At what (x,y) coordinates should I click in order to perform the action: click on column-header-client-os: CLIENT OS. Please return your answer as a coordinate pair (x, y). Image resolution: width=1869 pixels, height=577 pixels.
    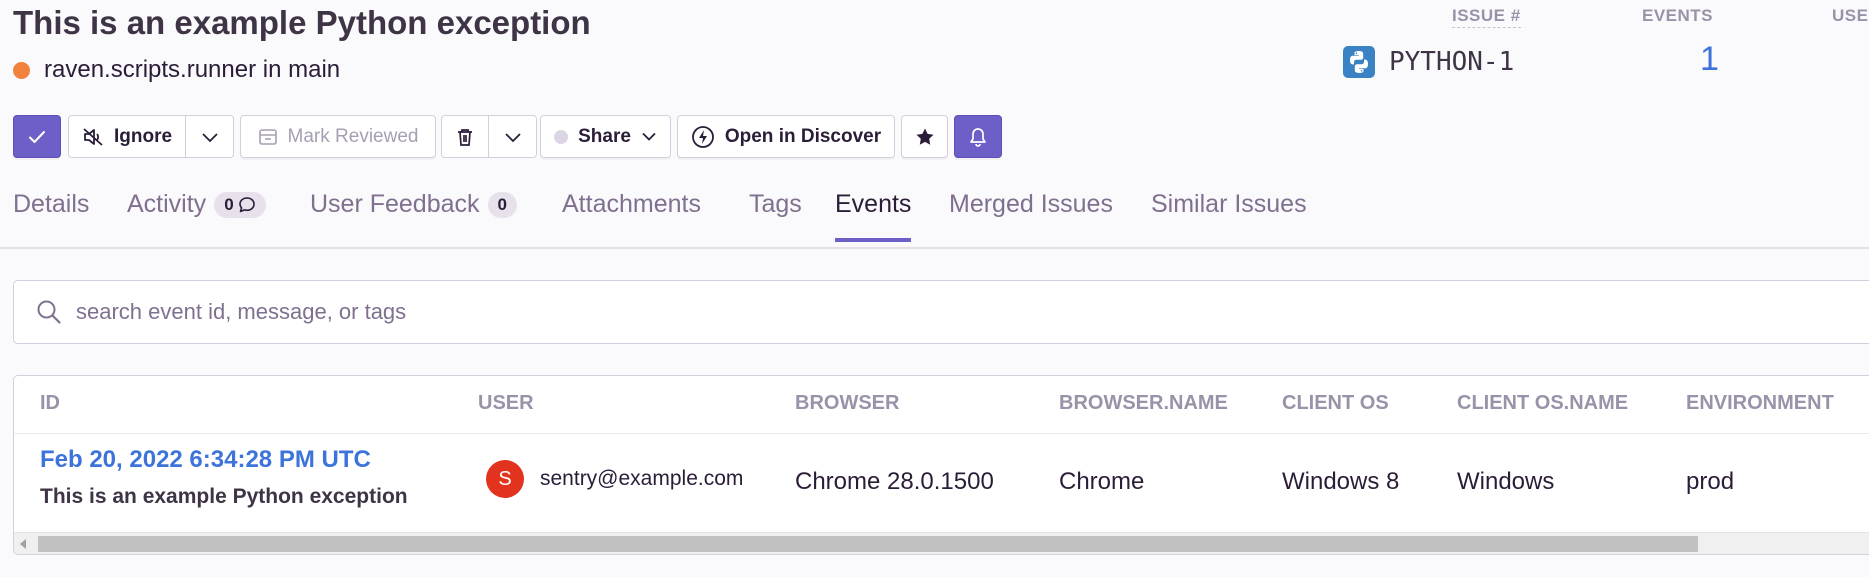
    Looking at the image, I should click on (1335, 403).